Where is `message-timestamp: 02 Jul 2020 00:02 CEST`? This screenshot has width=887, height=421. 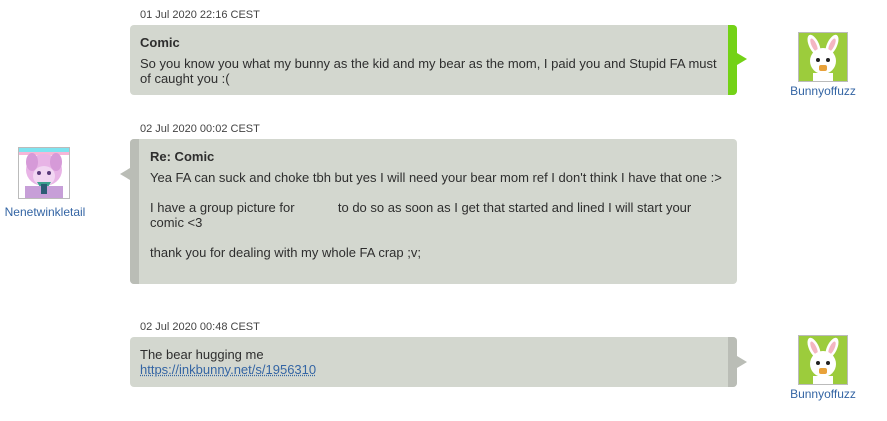
message-timestamp: 02 Jul 2020 00:02 CEST is located at coordinates (200, 129).